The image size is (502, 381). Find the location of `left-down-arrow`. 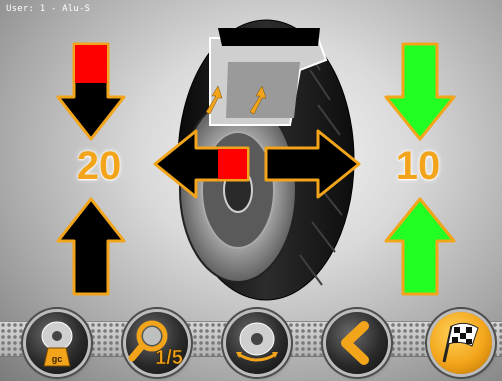

left-down-arrow is located at coordinates (91, 91).